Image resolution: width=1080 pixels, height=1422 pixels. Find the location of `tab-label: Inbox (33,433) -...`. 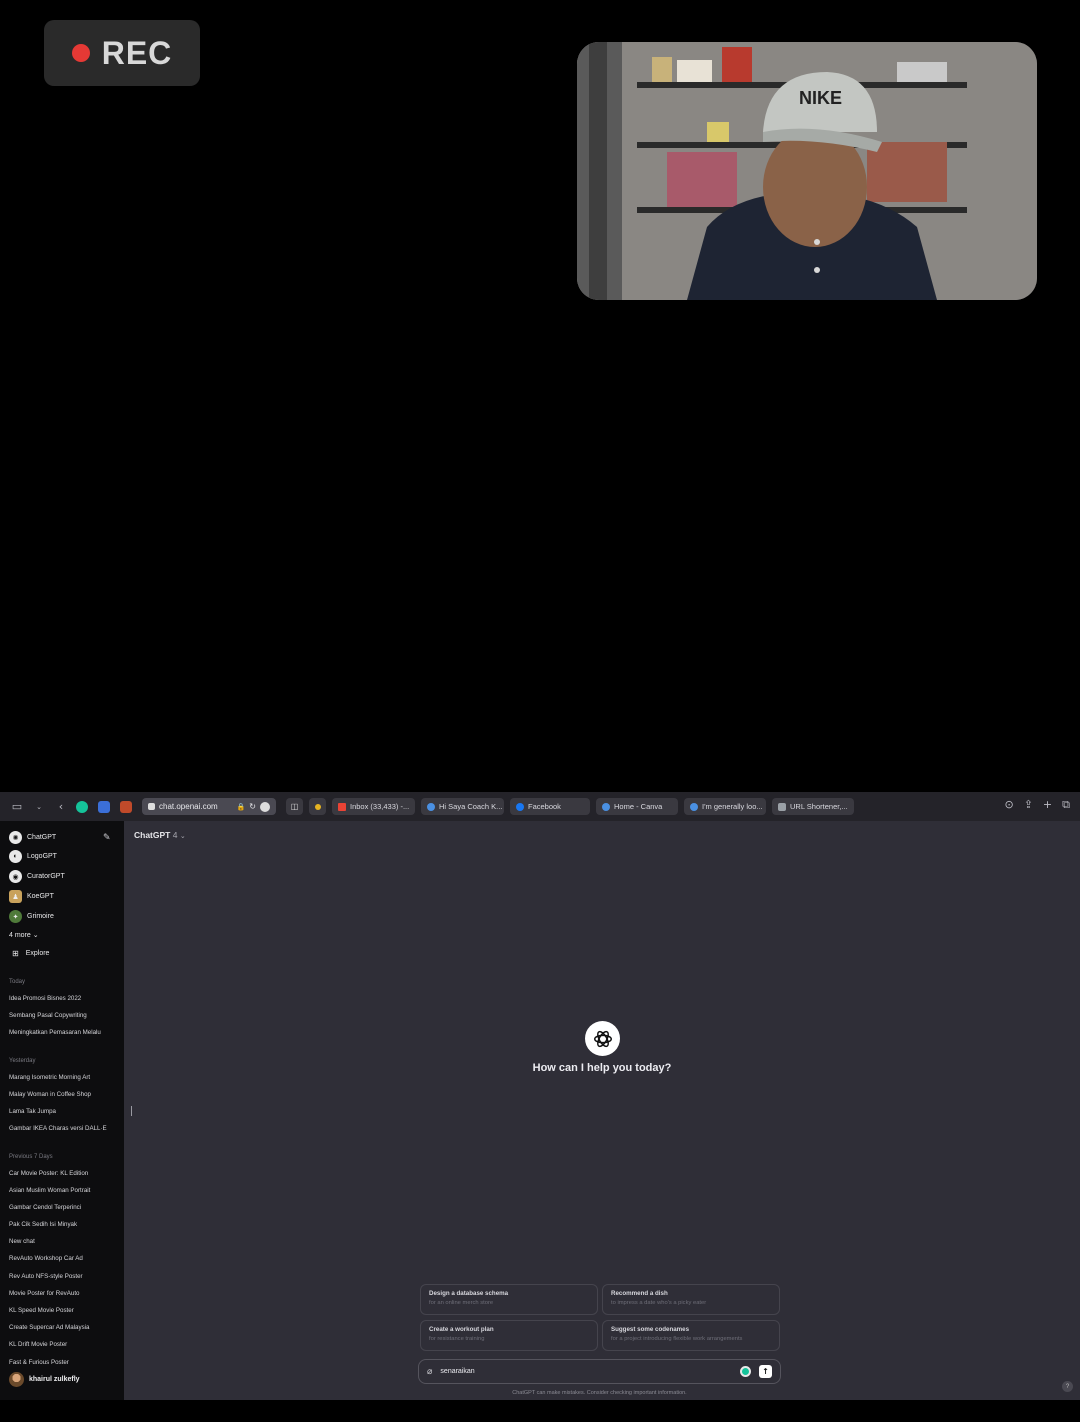

tab-label: Inbox (33,433) -... is located at coordinates (380, 806).